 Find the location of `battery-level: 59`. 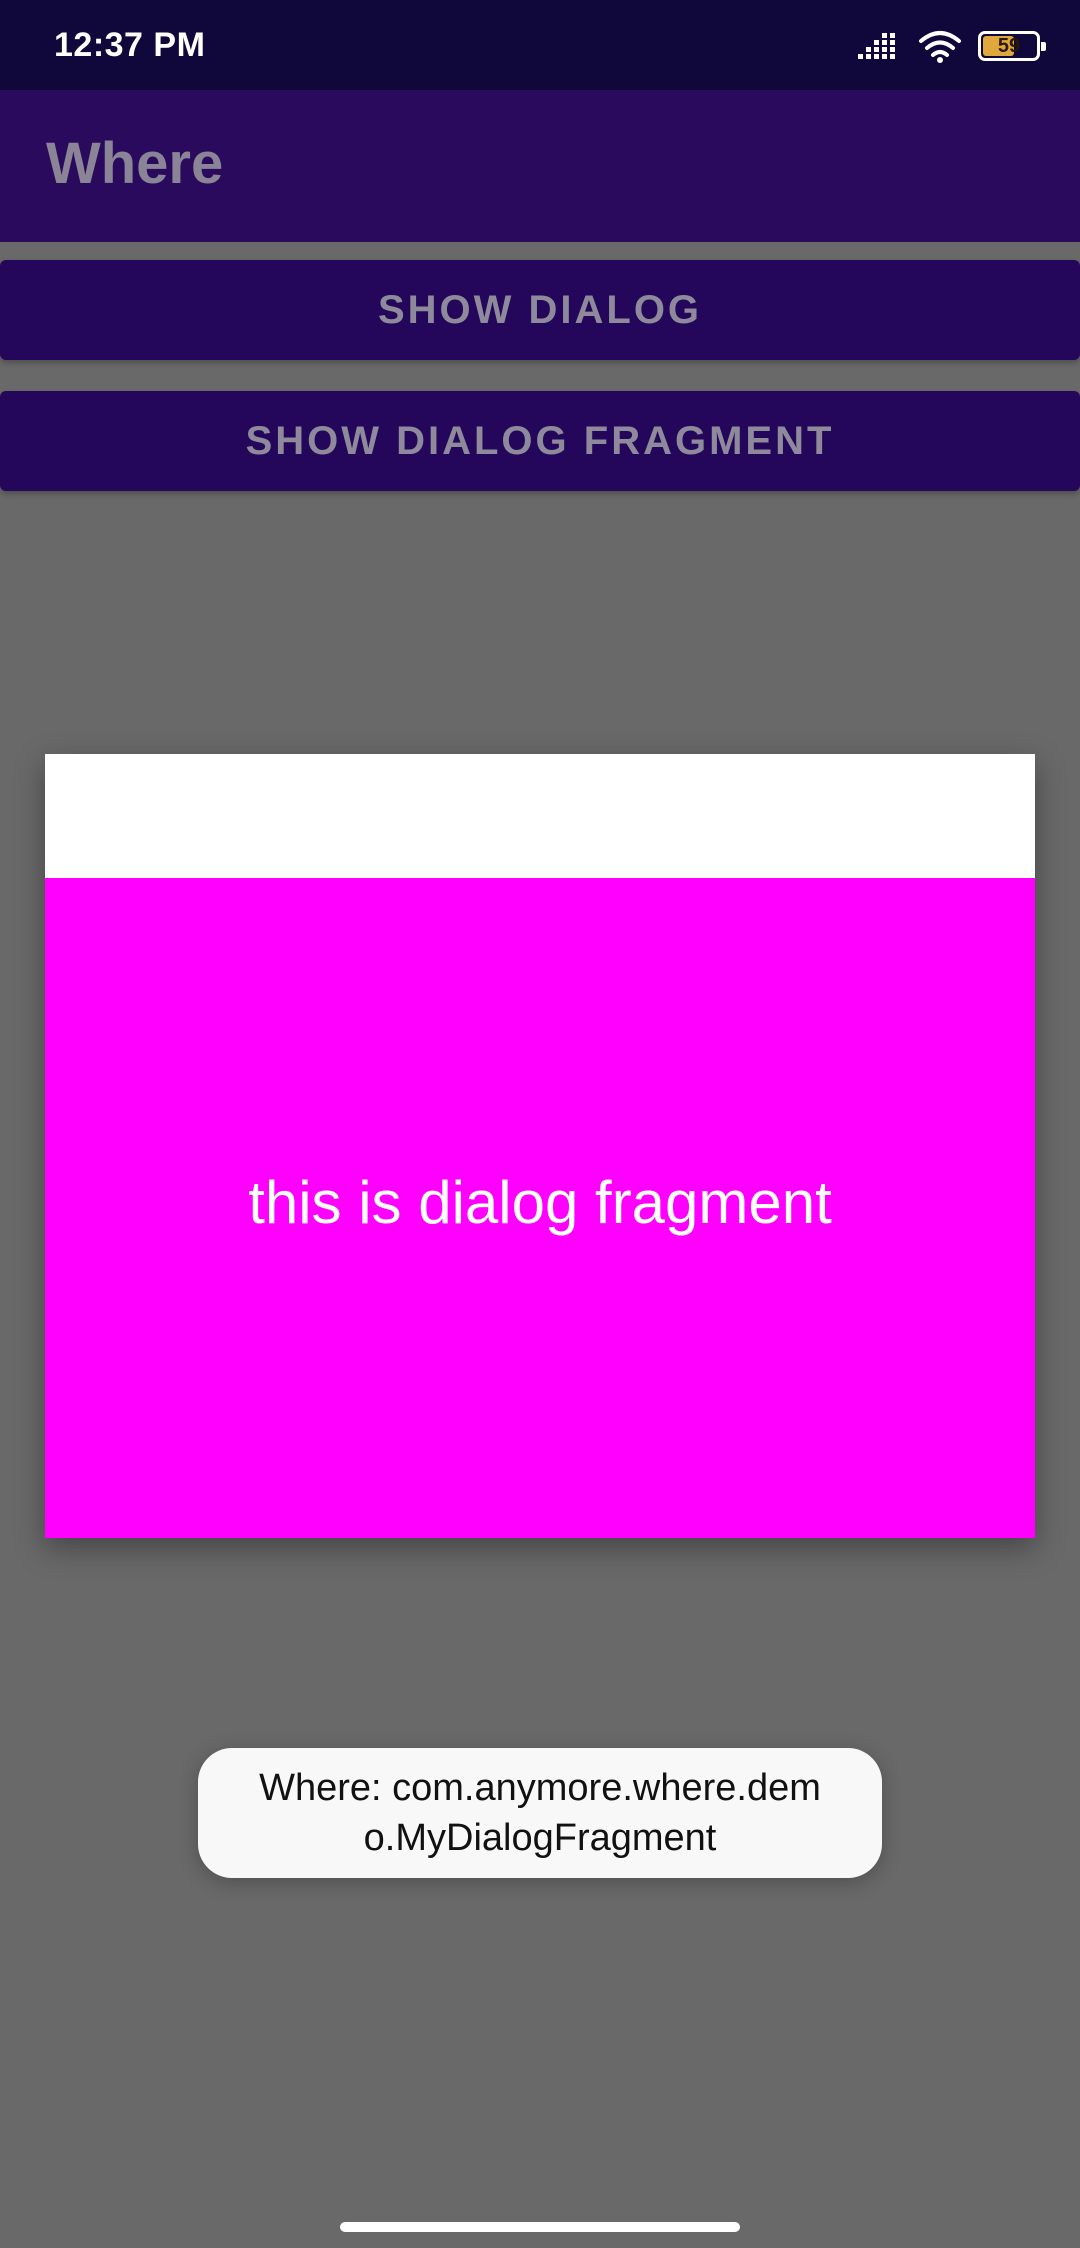

battery-level: 59 is located at coordinates (1009, 45).